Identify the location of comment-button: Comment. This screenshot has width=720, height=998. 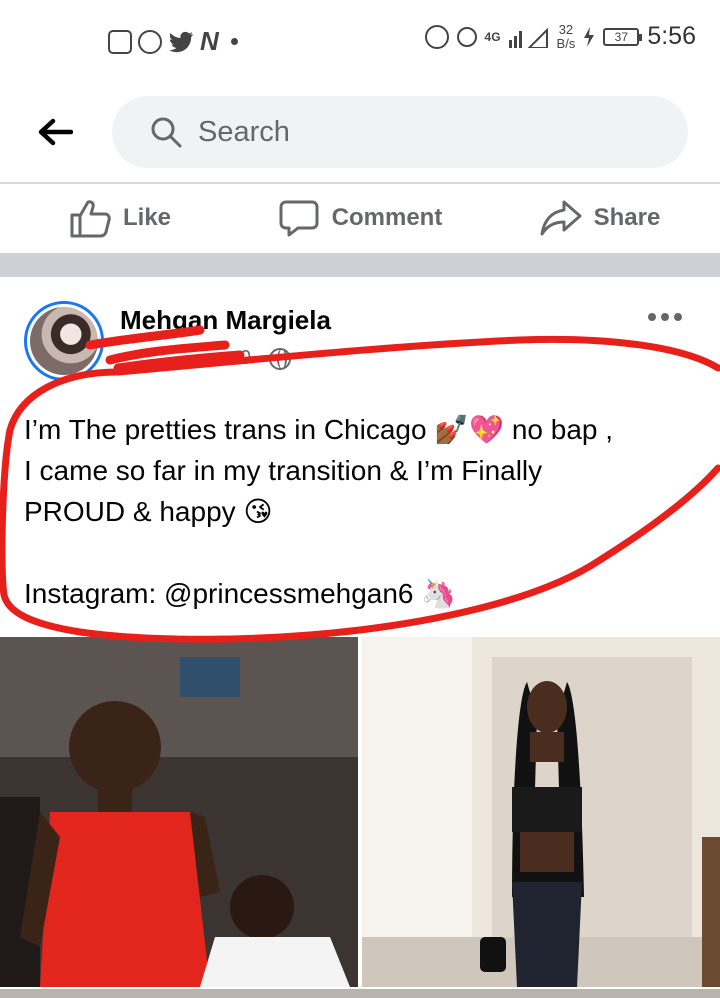
(360, 218).